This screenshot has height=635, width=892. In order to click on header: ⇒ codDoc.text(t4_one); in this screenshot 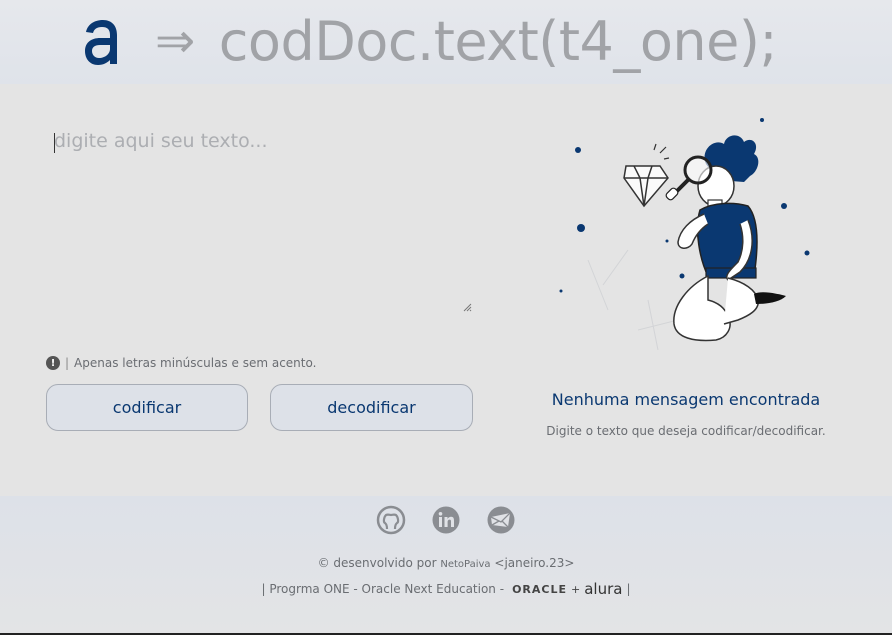, I will do `click(446, 42)`.